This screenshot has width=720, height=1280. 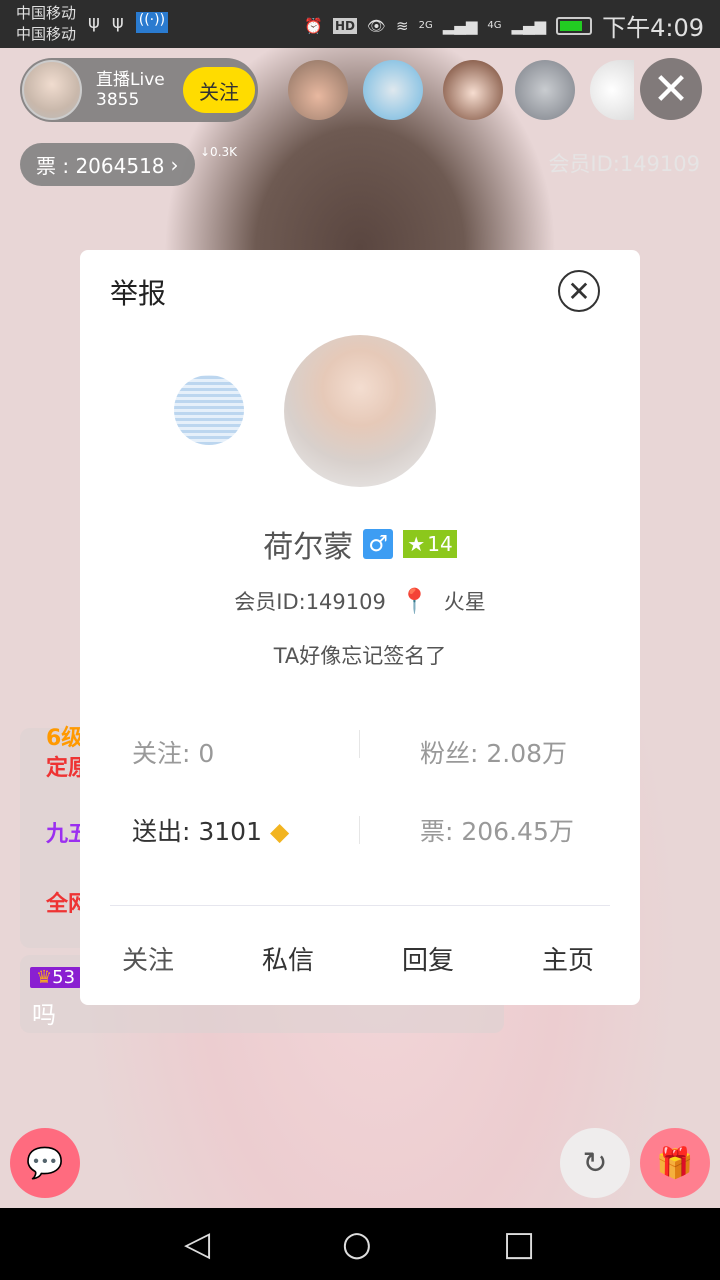 What do you see at coordinates (360, 411) in the screenshot?
I see `user-avatar` at bounding box center [360, 411].